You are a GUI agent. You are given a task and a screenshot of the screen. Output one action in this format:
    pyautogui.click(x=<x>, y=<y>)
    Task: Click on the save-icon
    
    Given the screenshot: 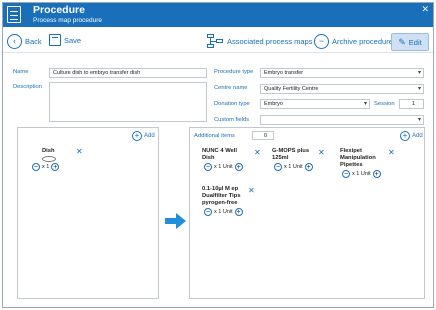 What is the action you would take?
    pyautogui.click(x=55, y=40)
    